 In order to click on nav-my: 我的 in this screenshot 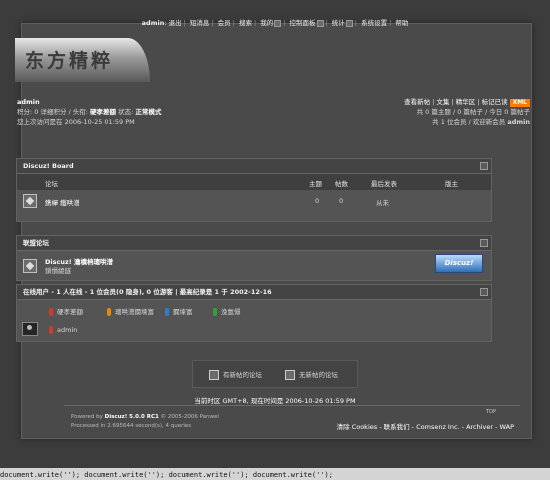, I will do `click(266, 23)`.